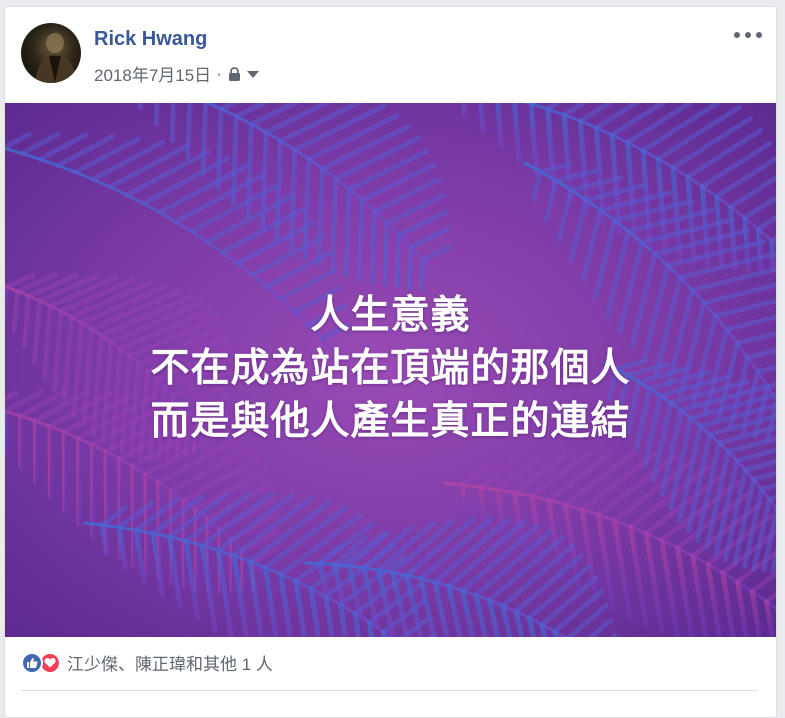 This screenshot has width=785, height=718. Describe the element at coordinates (150, 39) in the screenshot. I see `author-name: Rick Hwang` at that location.